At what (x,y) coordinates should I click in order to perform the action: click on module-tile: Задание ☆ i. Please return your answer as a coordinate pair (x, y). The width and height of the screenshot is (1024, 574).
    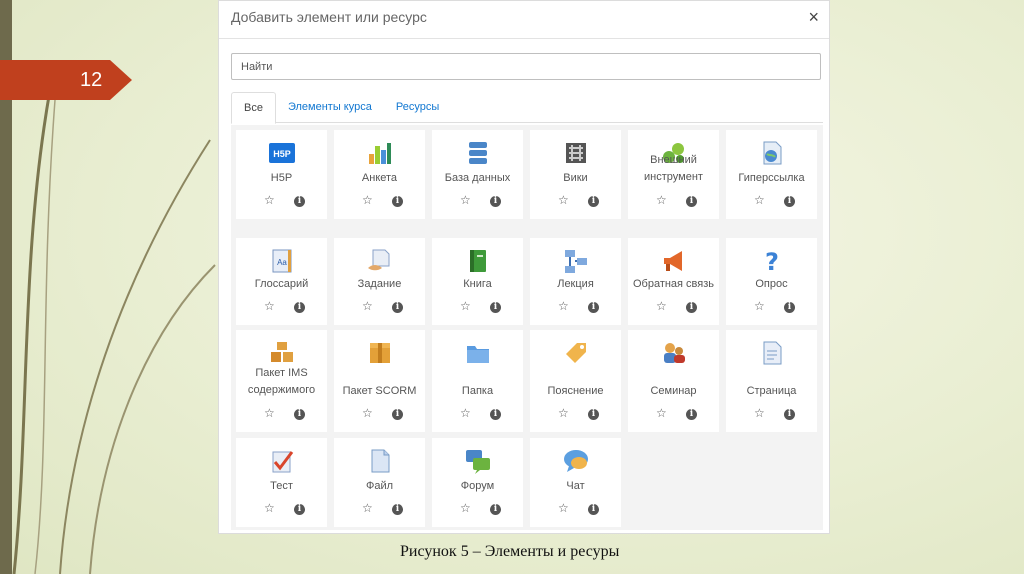
    Looking at the image, I should click on (379, 281).